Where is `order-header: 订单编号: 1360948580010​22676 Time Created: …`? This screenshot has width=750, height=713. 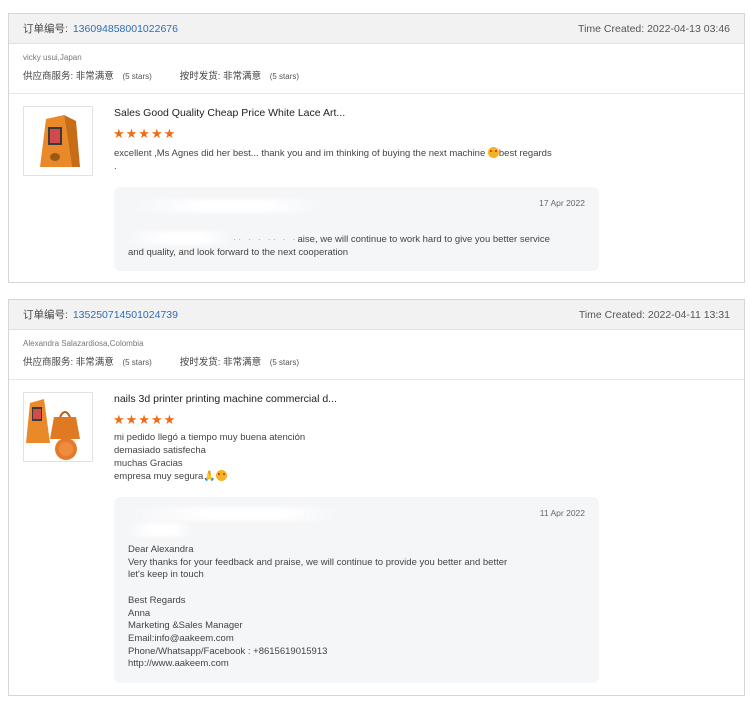 order-header: 订单编号: 1360948580010​22676 Time Created: … is located at coordinates (376, 29).